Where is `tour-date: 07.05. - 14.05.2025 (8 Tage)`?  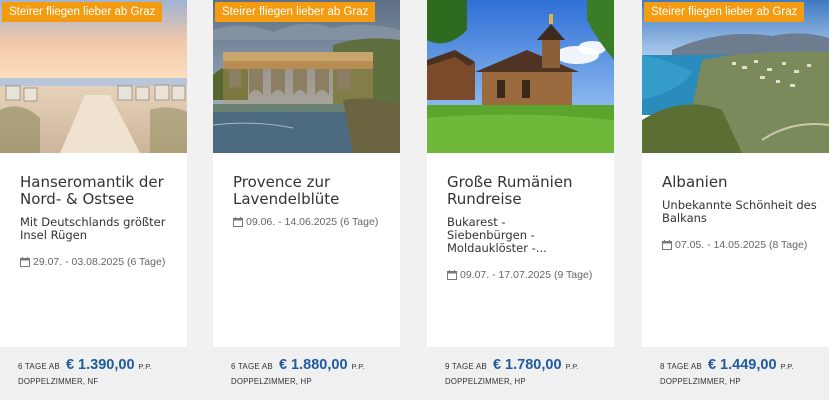
tour-date: 07.05. - 14.05.2025 (8 Tage) is located at coordinates (739, 245).